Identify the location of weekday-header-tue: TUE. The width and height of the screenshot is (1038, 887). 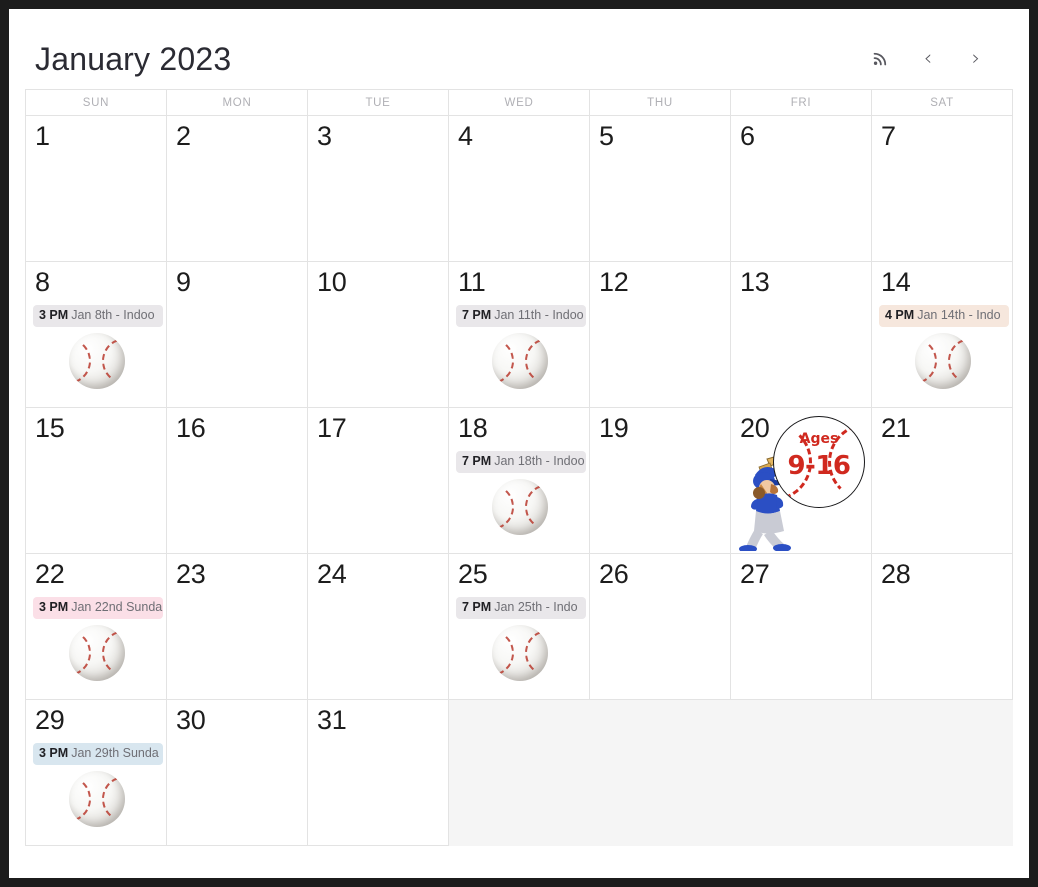
(378, 103).